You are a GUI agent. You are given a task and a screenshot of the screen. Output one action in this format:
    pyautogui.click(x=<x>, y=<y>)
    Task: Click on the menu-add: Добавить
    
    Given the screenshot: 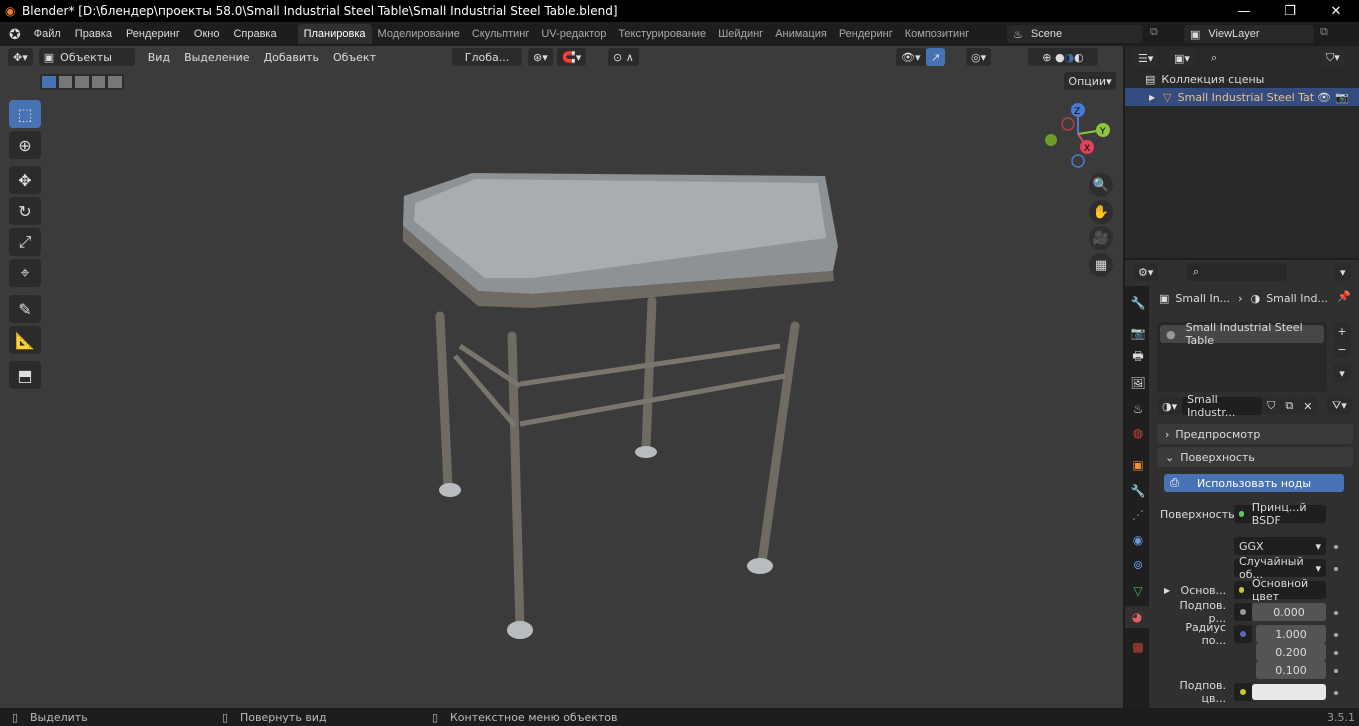 What is the action you would take?
    pyautogui.click(x=291, y=57)
    